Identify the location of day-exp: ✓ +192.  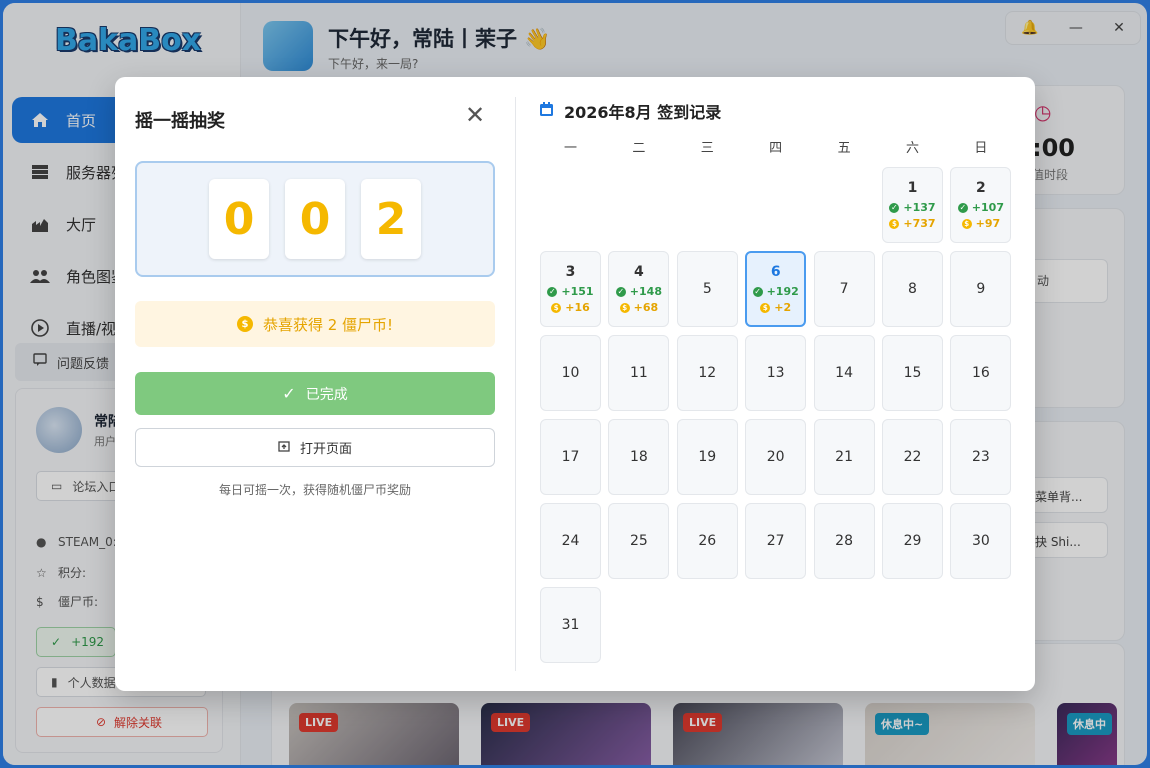
(775, 291).